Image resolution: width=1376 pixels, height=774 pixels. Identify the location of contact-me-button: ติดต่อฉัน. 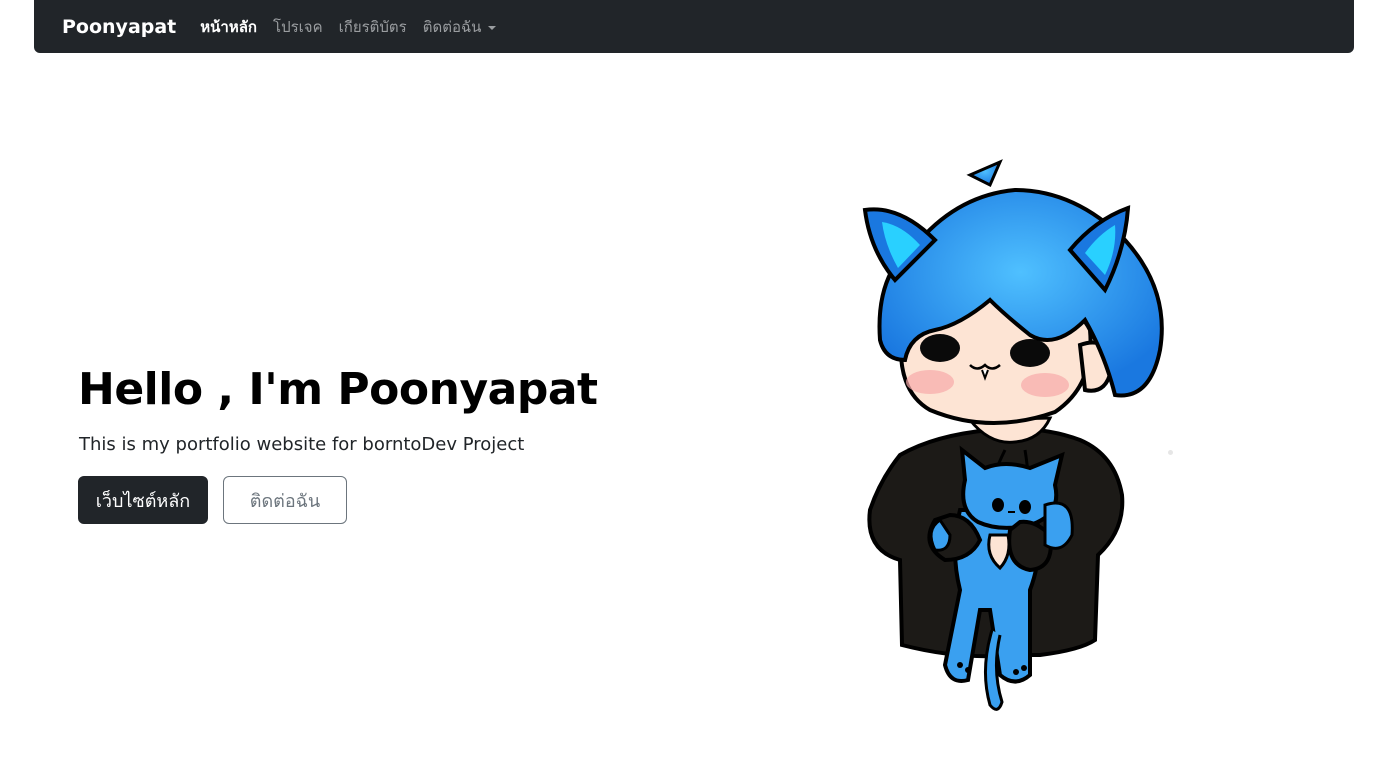
(285, 500).